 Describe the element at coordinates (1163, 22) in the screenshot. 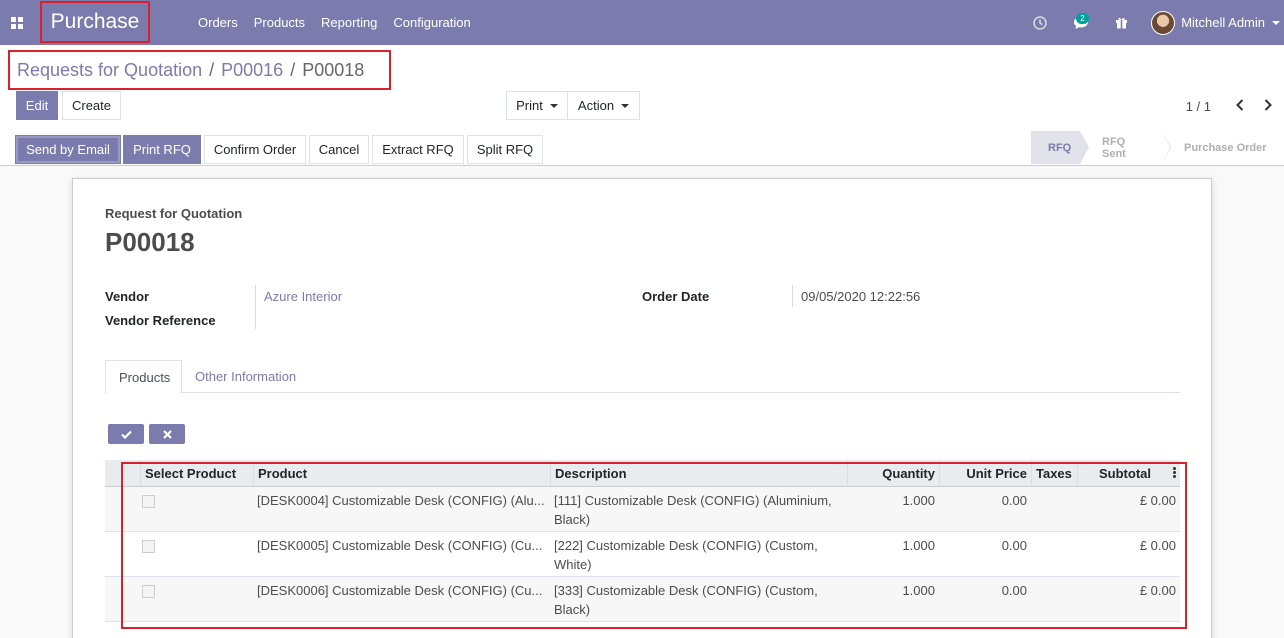

I see `avatar` at that location.